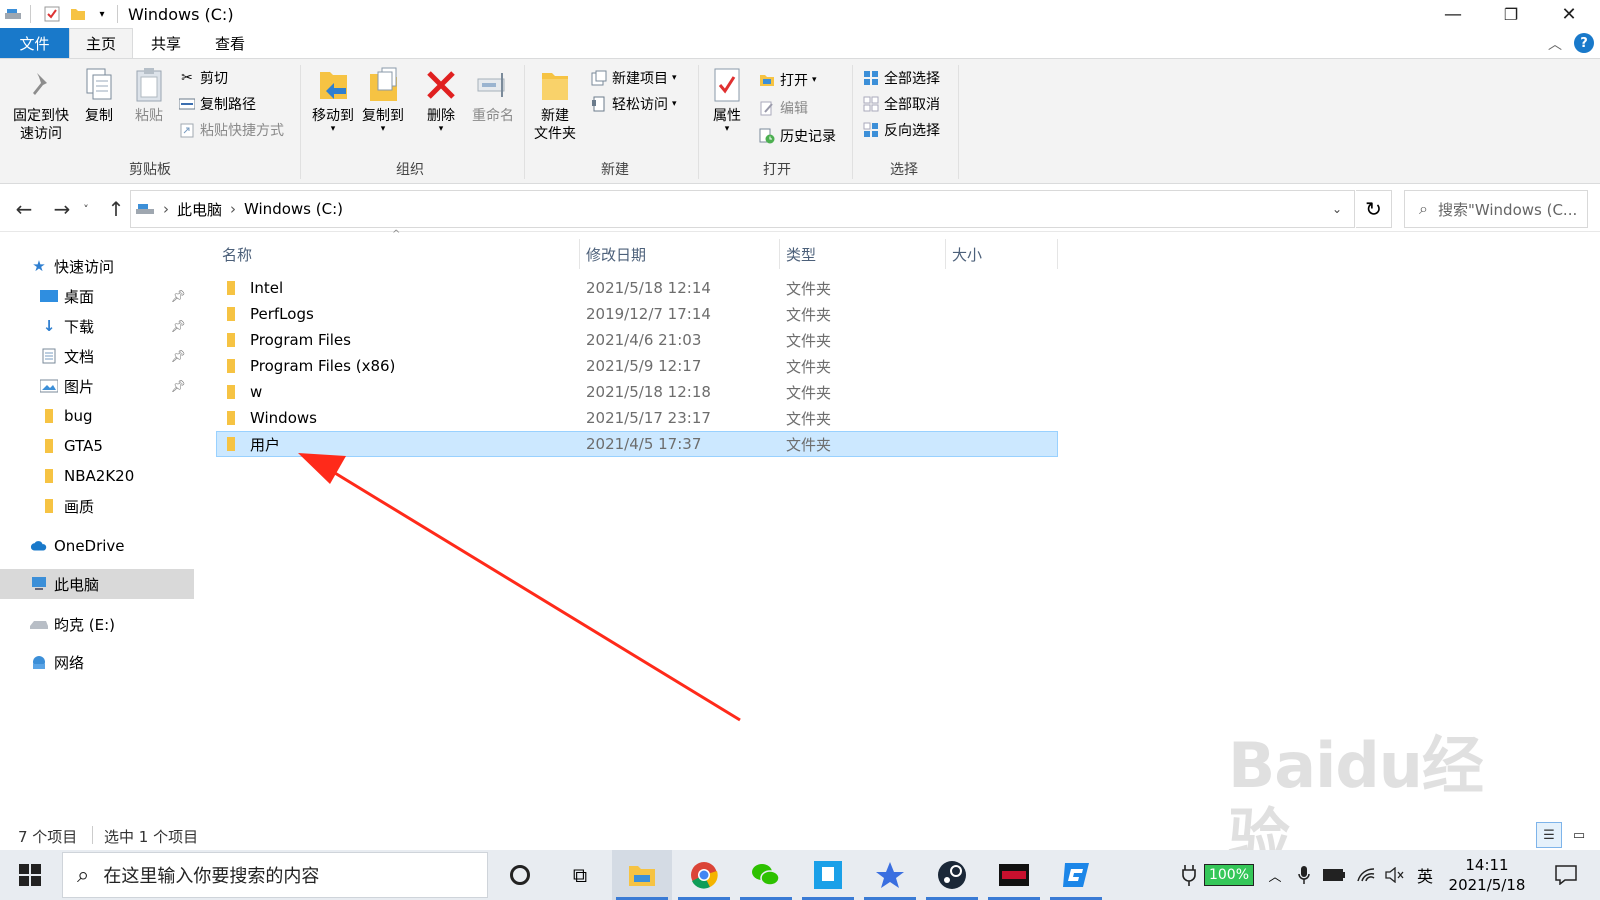  What do you see at coordinates (102, 14) in the screenshot?
I see `customize-quick-access-icon: ▾` at bounding box center [102, 14].